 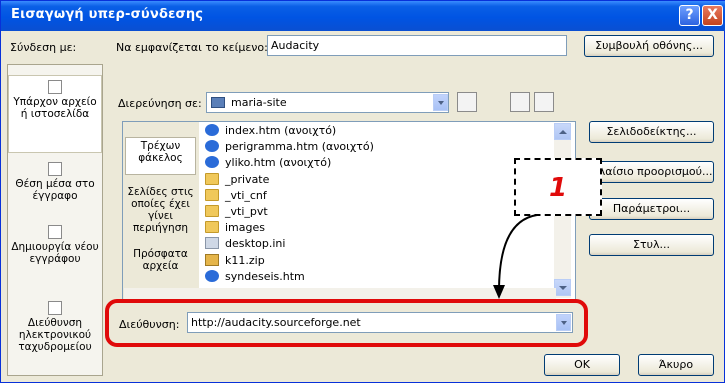 I want to click on category-current-folder: Τρέχων φάκελος, so click(x=160, y=156).